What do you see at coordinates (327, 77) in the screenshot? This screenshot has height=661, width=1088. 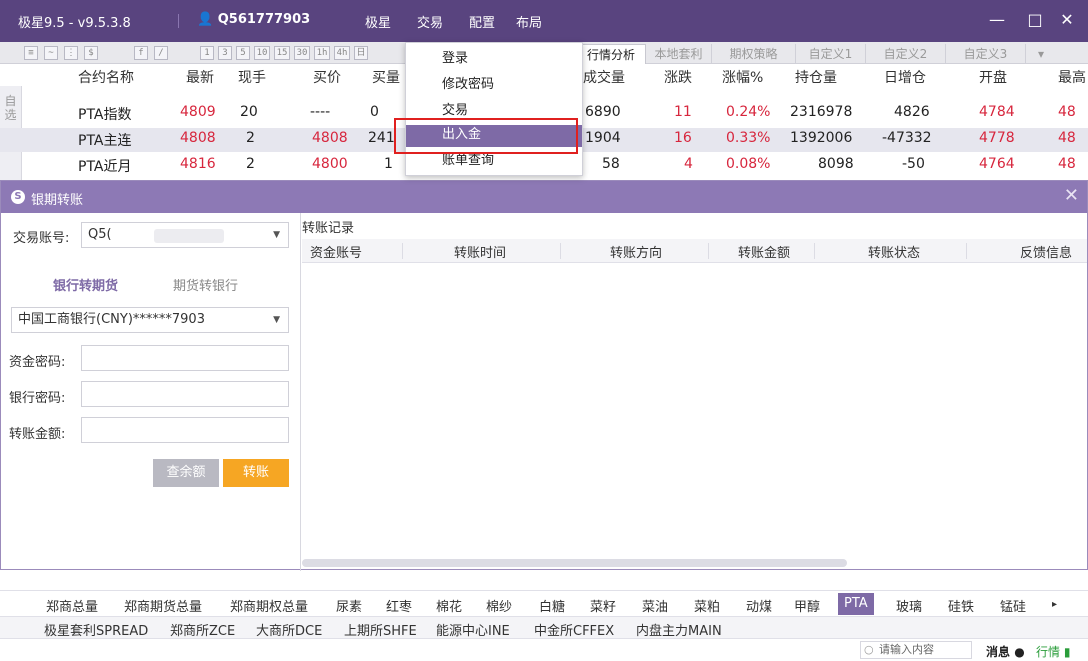 I see `col-bid: 买价` at bounding box center [327, 77].